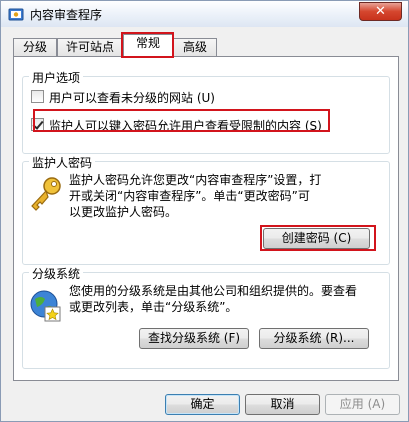 The height and width of the screenshot is (422, 409). What do you see at coordinates (148, 45) in the screenshot?
I see `tab-general: 常规` at bounding box center [148, 45].